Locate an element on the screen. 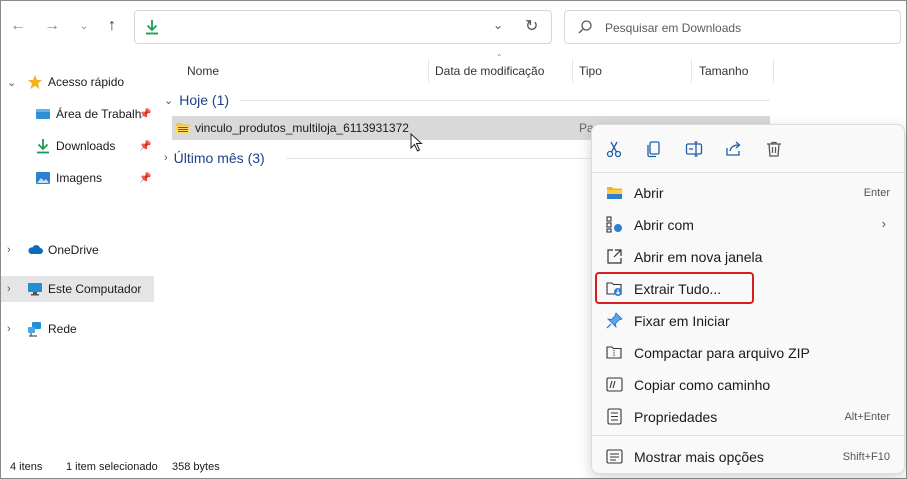 This screenshot has height=479, width=907. group-divider is located at coordinates (505, 100).